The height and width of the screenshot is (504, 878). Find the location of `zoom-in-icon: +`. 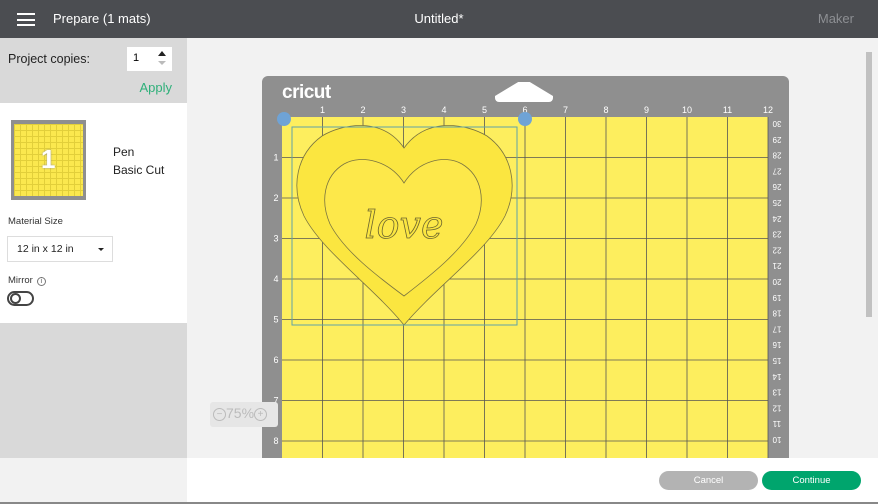

zoom-in-icon: + is located at coordinates (261, 414).